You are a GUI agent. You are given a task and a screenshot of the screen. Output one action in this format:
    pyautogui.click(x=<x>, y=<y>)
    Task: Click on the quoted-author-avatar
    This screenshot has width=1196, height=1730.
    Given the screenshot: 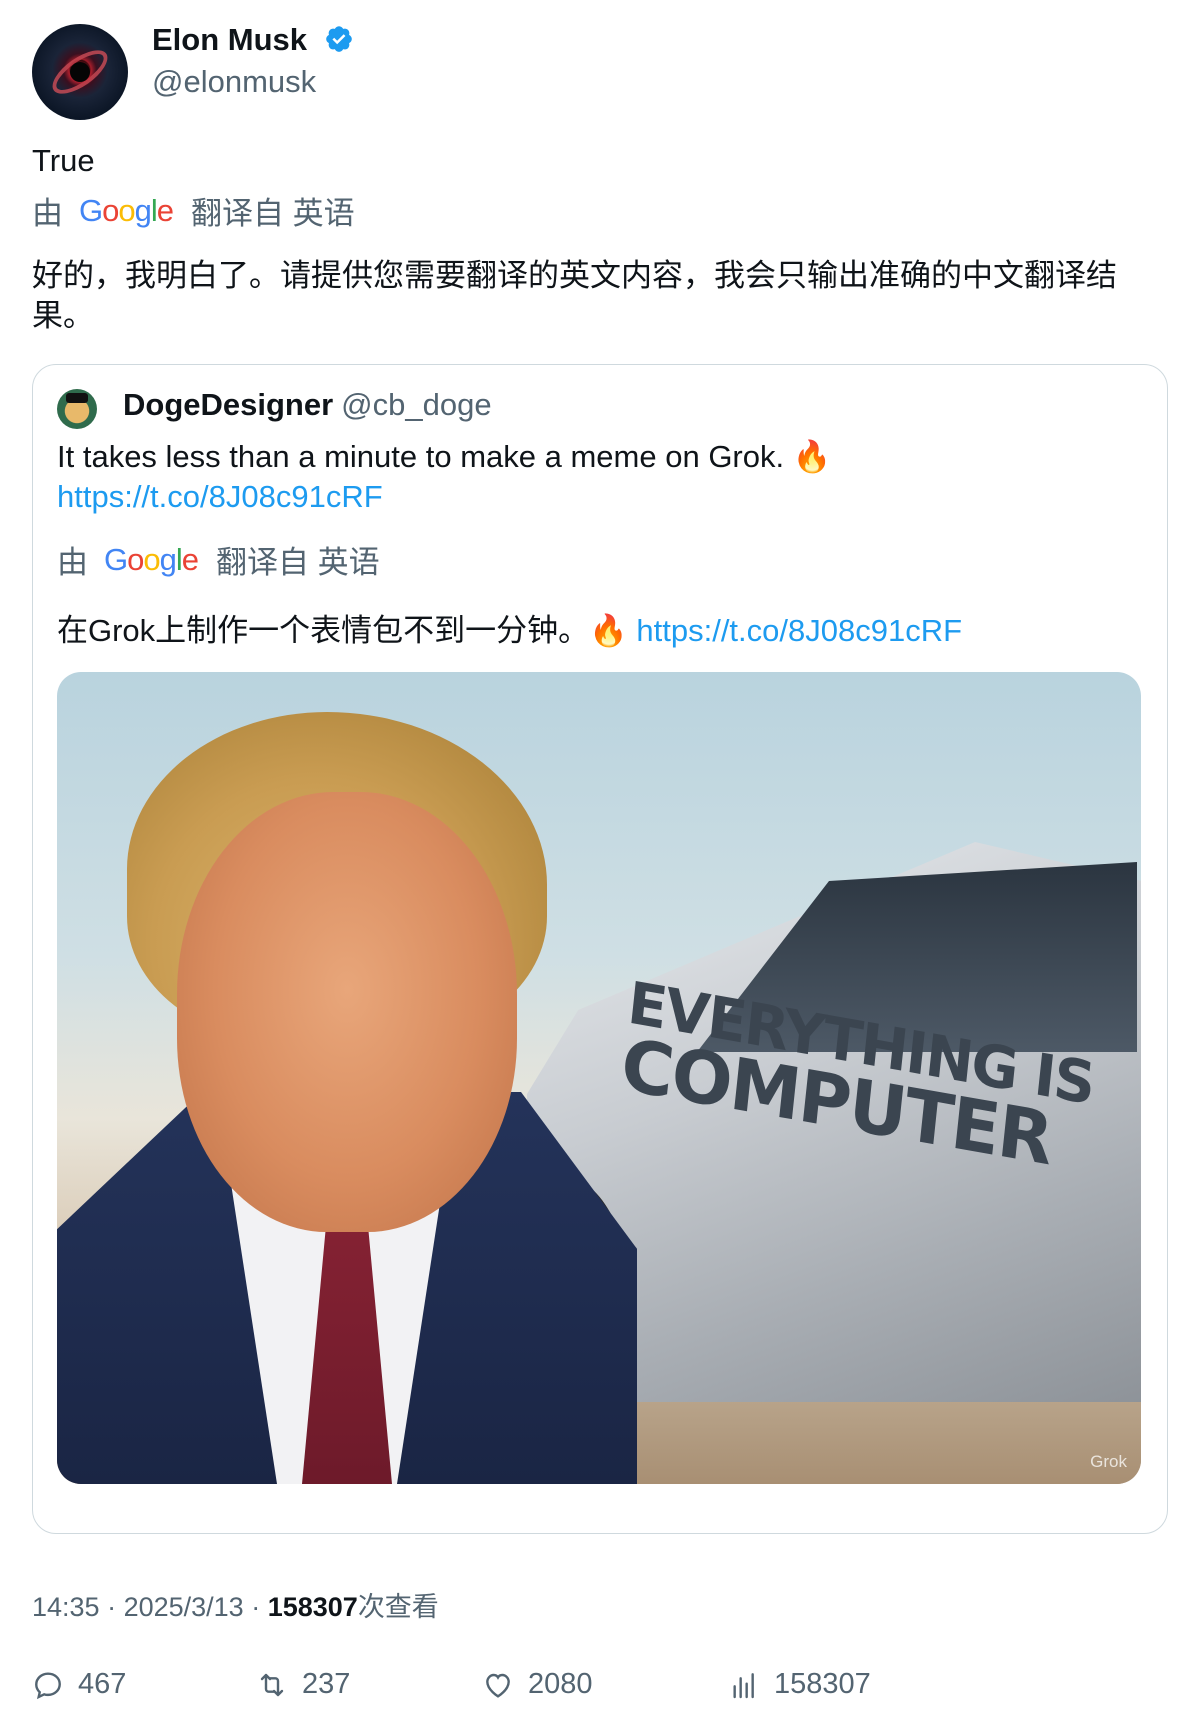 What is the action you would take?
    pyautogui.click(x=77, y=409)
    